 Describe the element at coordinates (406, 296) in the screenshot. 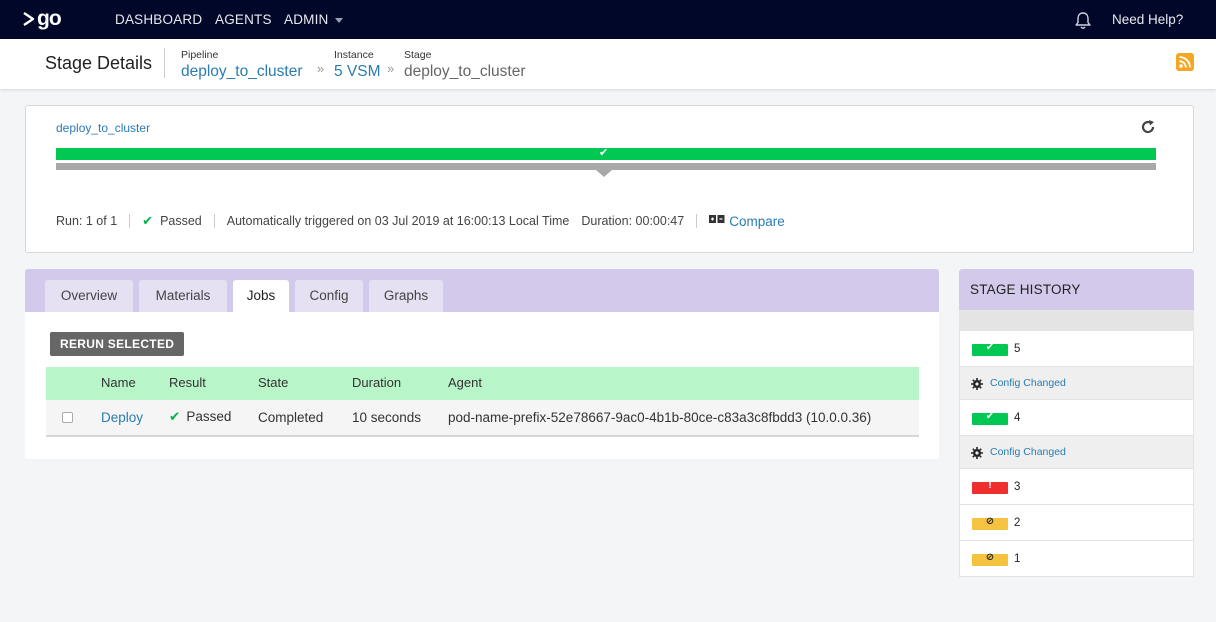

I see `tab-graphs: Graphs` at that location.